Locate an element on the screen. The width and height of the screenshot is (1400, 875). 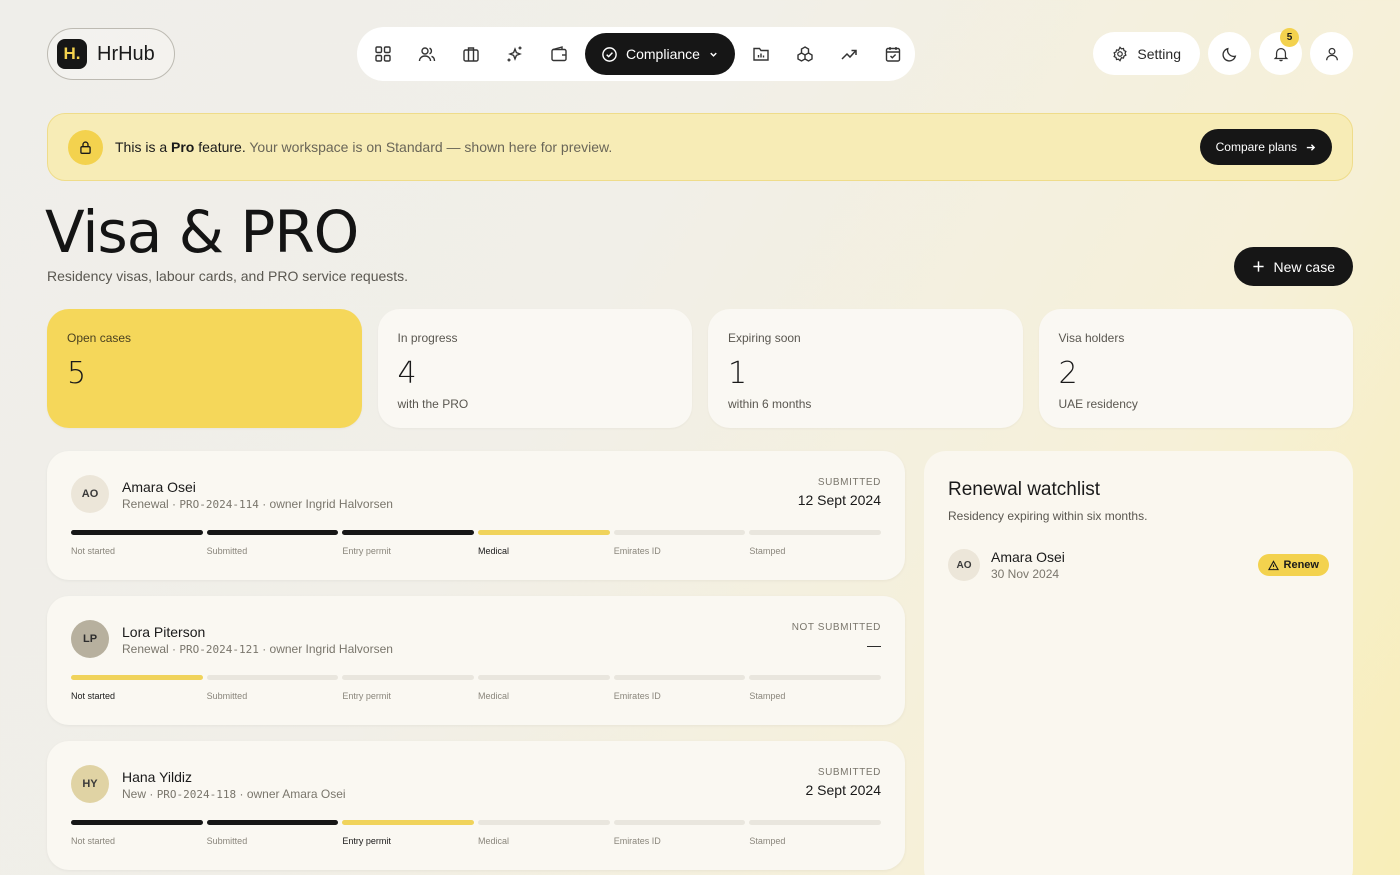
progress-step: Emirates ID is located at coordinates (679, 543).